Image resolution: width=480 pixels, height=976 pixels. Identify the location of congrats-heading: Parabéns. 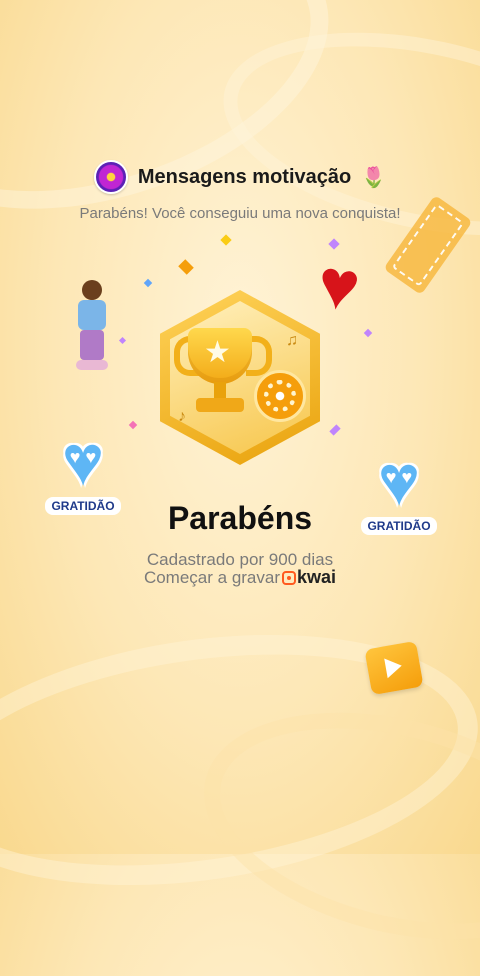
(240, 518).